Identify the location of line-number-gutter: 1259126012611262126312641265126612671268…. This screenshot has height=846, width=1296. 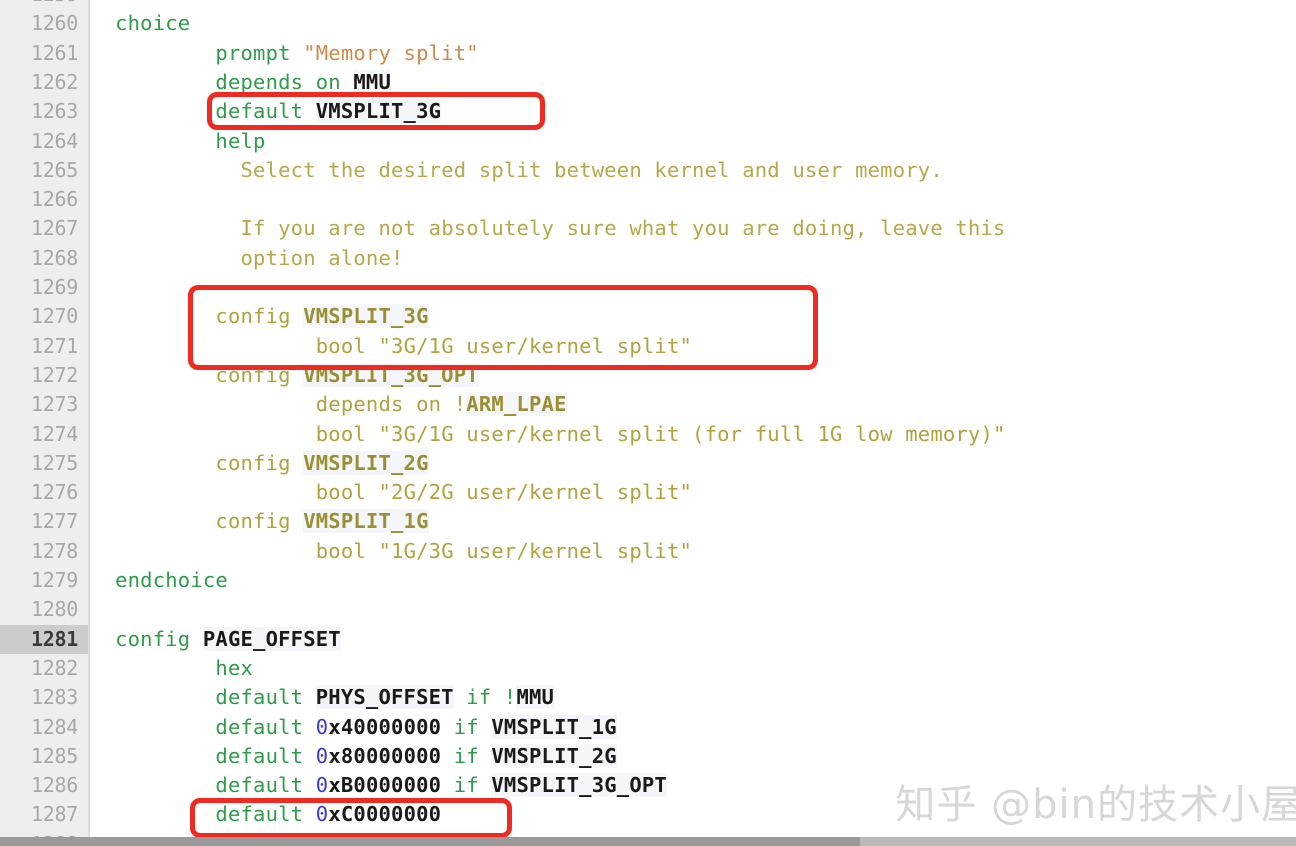
(45, 423).